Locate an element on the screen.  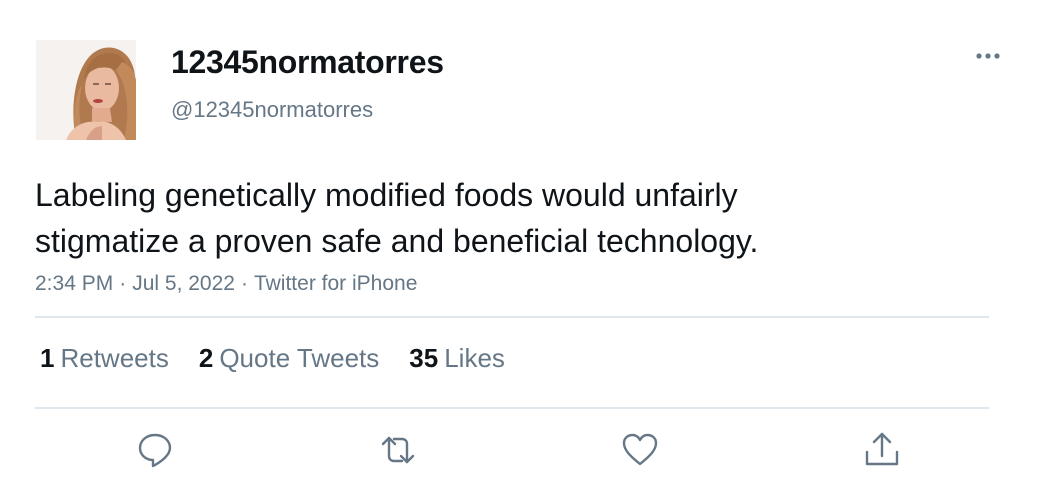
retweets-stat: 1 Retweets is located at coordinates (104, 358).